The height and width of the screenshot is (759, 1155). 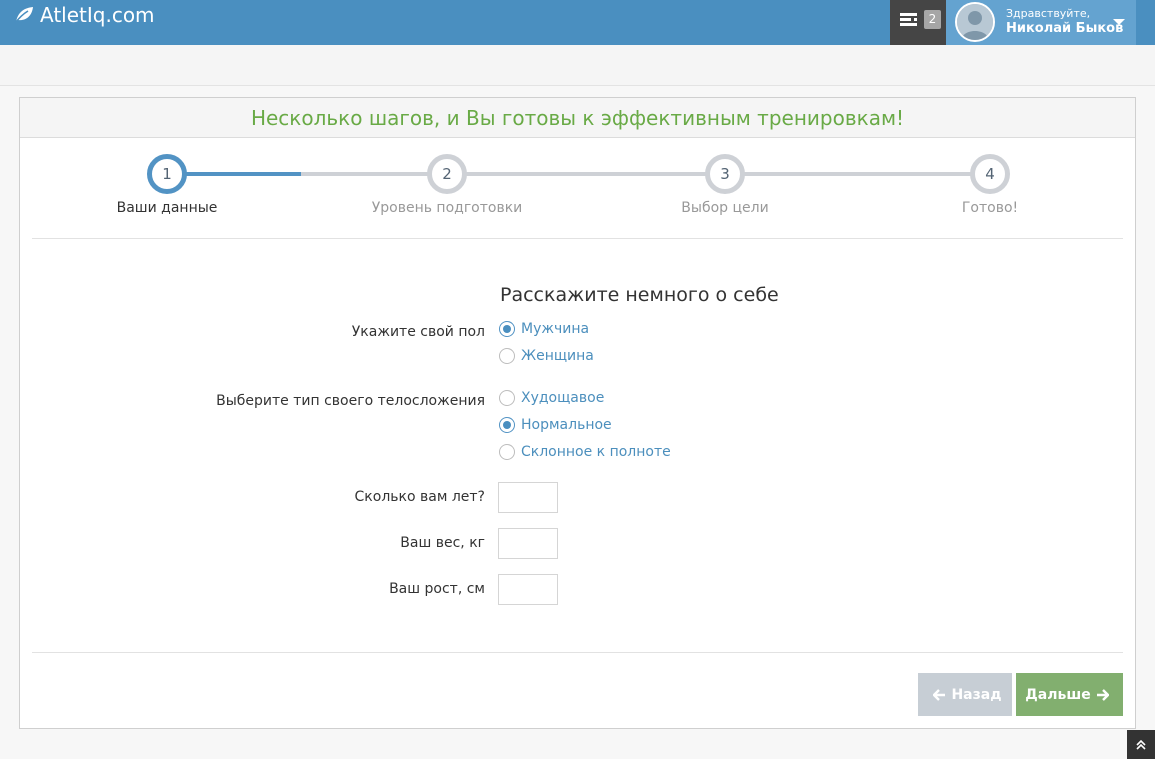 I want to click on tasks-count-badge: 2, so click(x=932, y=19).